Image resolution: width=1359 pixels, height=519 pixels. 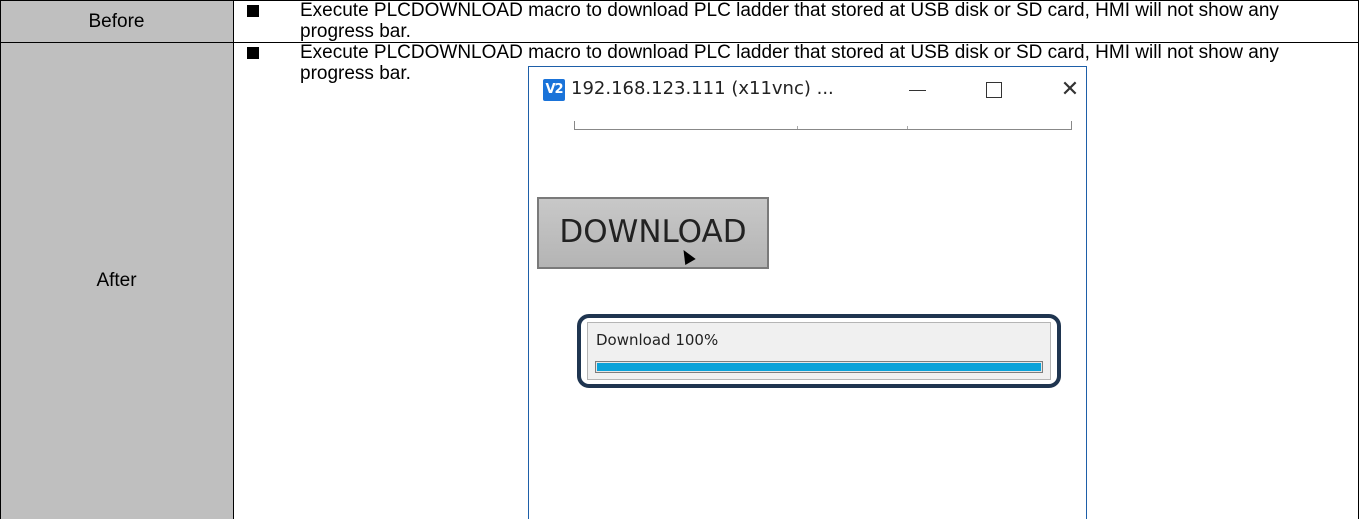 What do you see at coordinates (0, 259) in the screenshot?
I see `table-left-border` at bounding box center [0, 259].